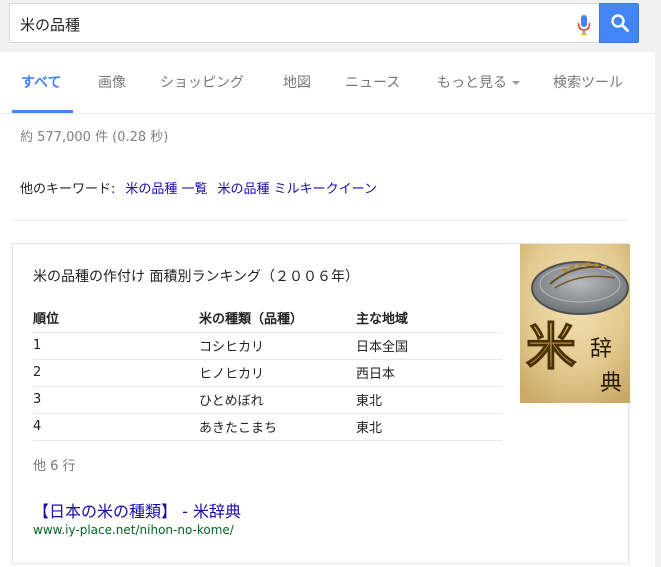 Image resolution: width=661 pixels, height=567 pixels. Describe the element at coordinates (116, 400) in the screenshot. I see `table-cell: 3` at that location.